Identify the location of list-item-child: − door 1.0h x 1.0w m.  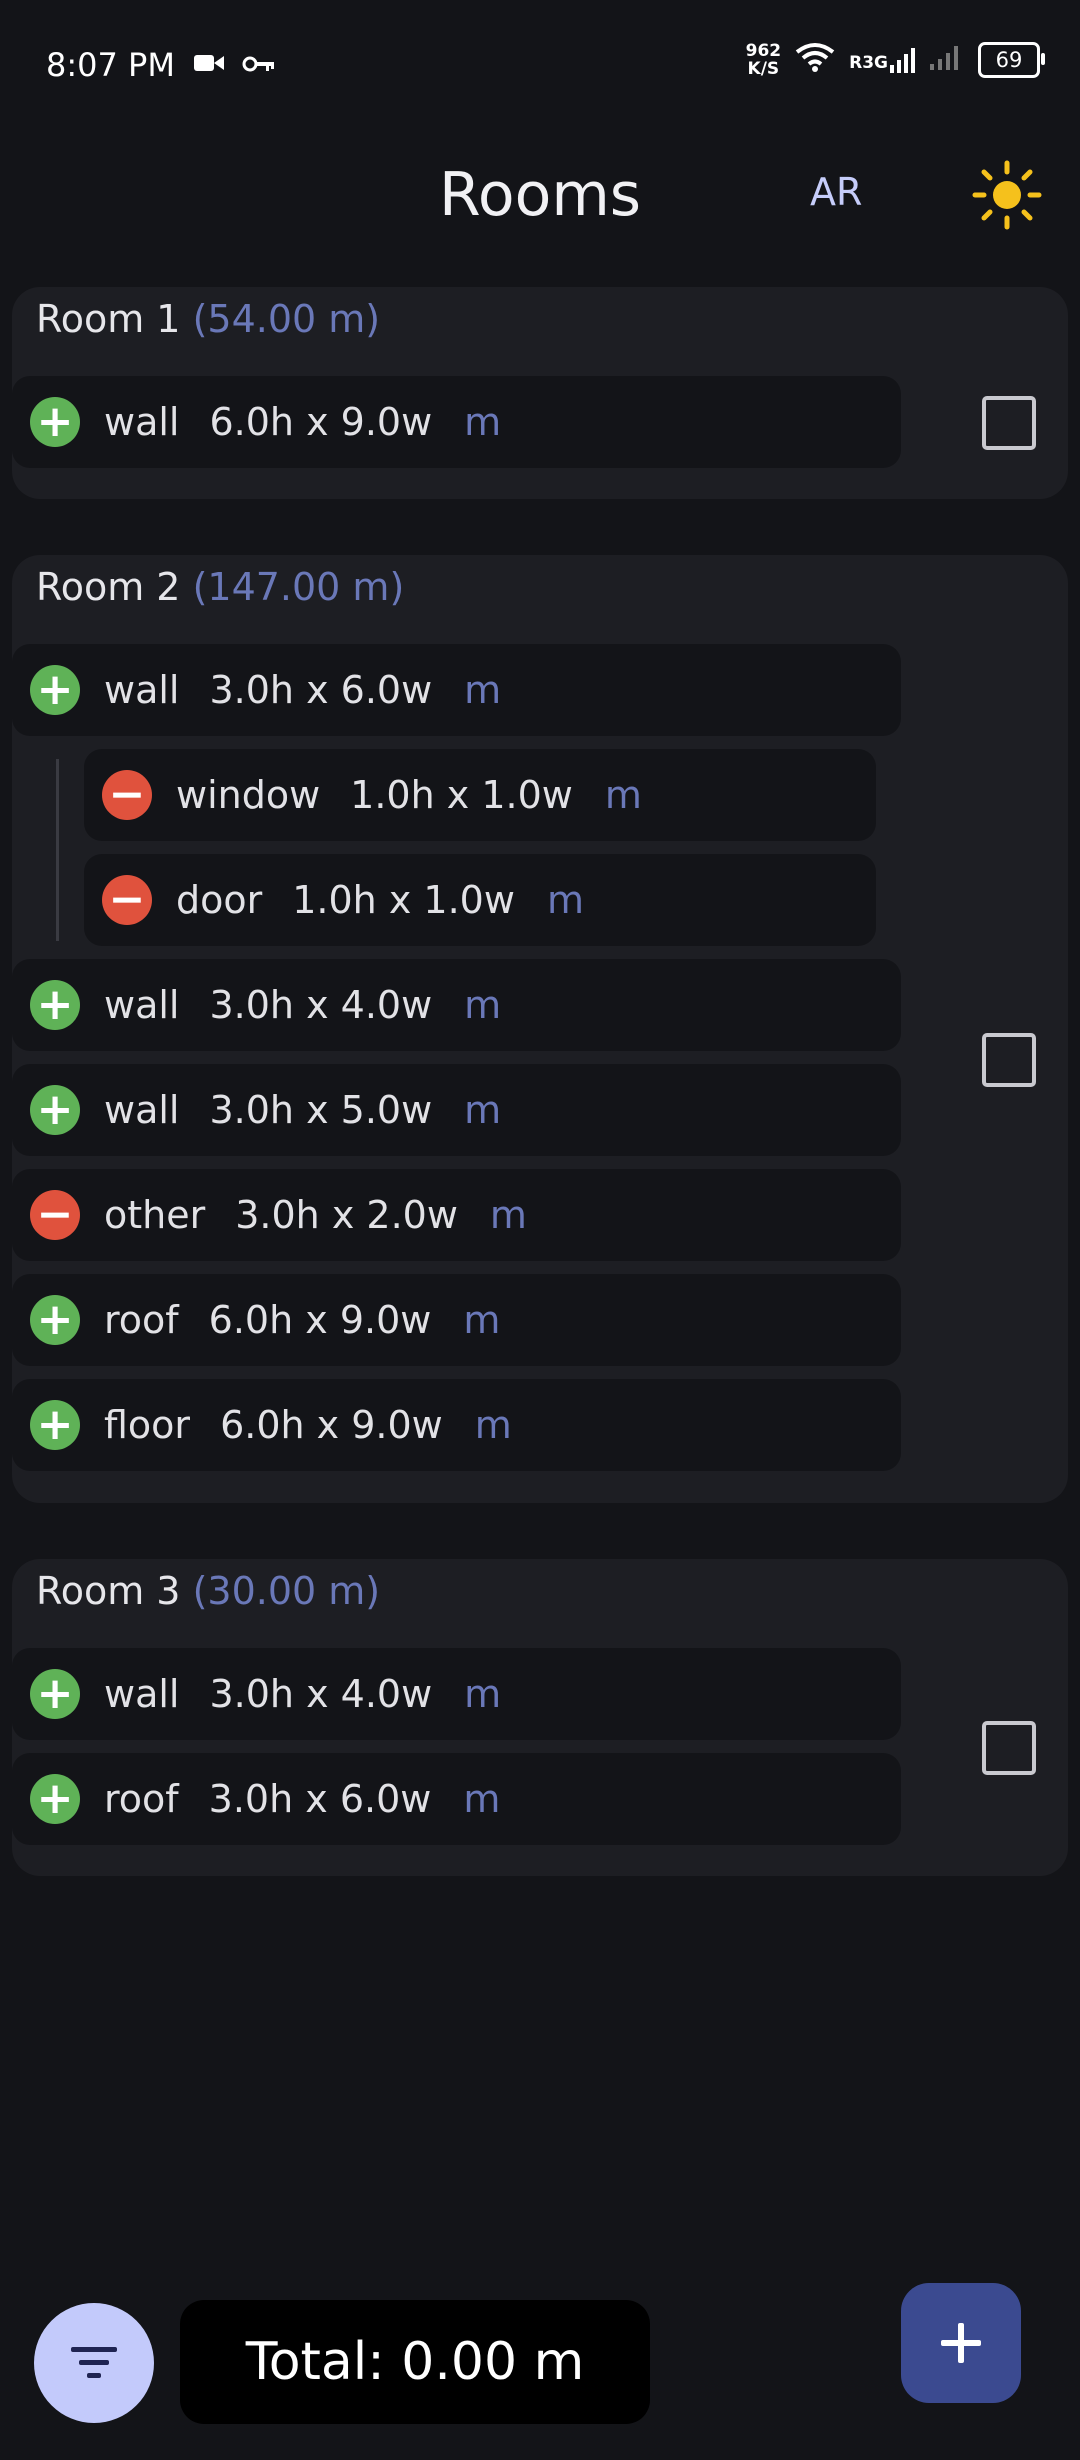
(480, 900).